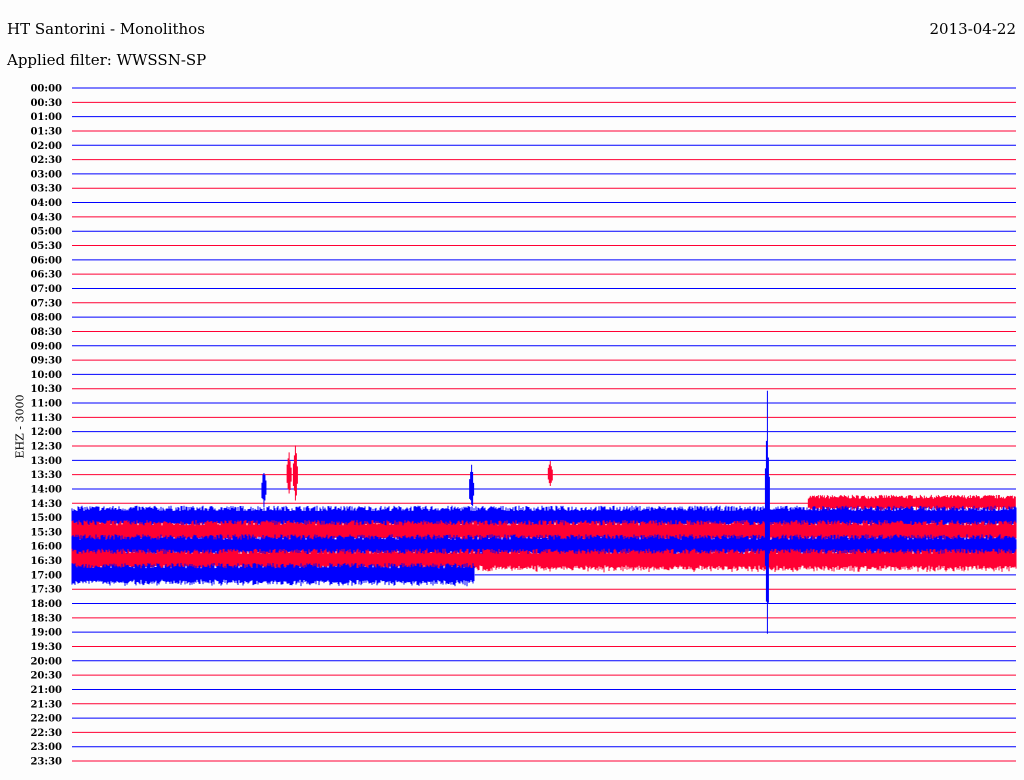  I want to click on time-tick-label: 17:00, so click(46, 575).